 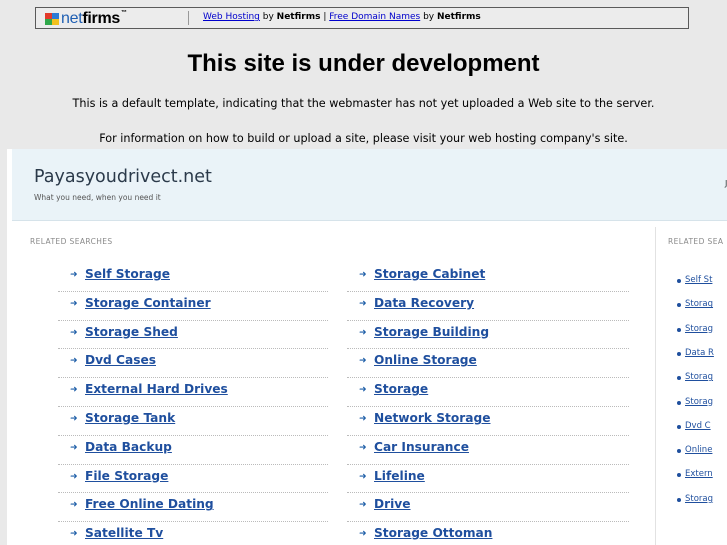 I want to click on related-search-link: Lifeline, so click(x=399, y=476).